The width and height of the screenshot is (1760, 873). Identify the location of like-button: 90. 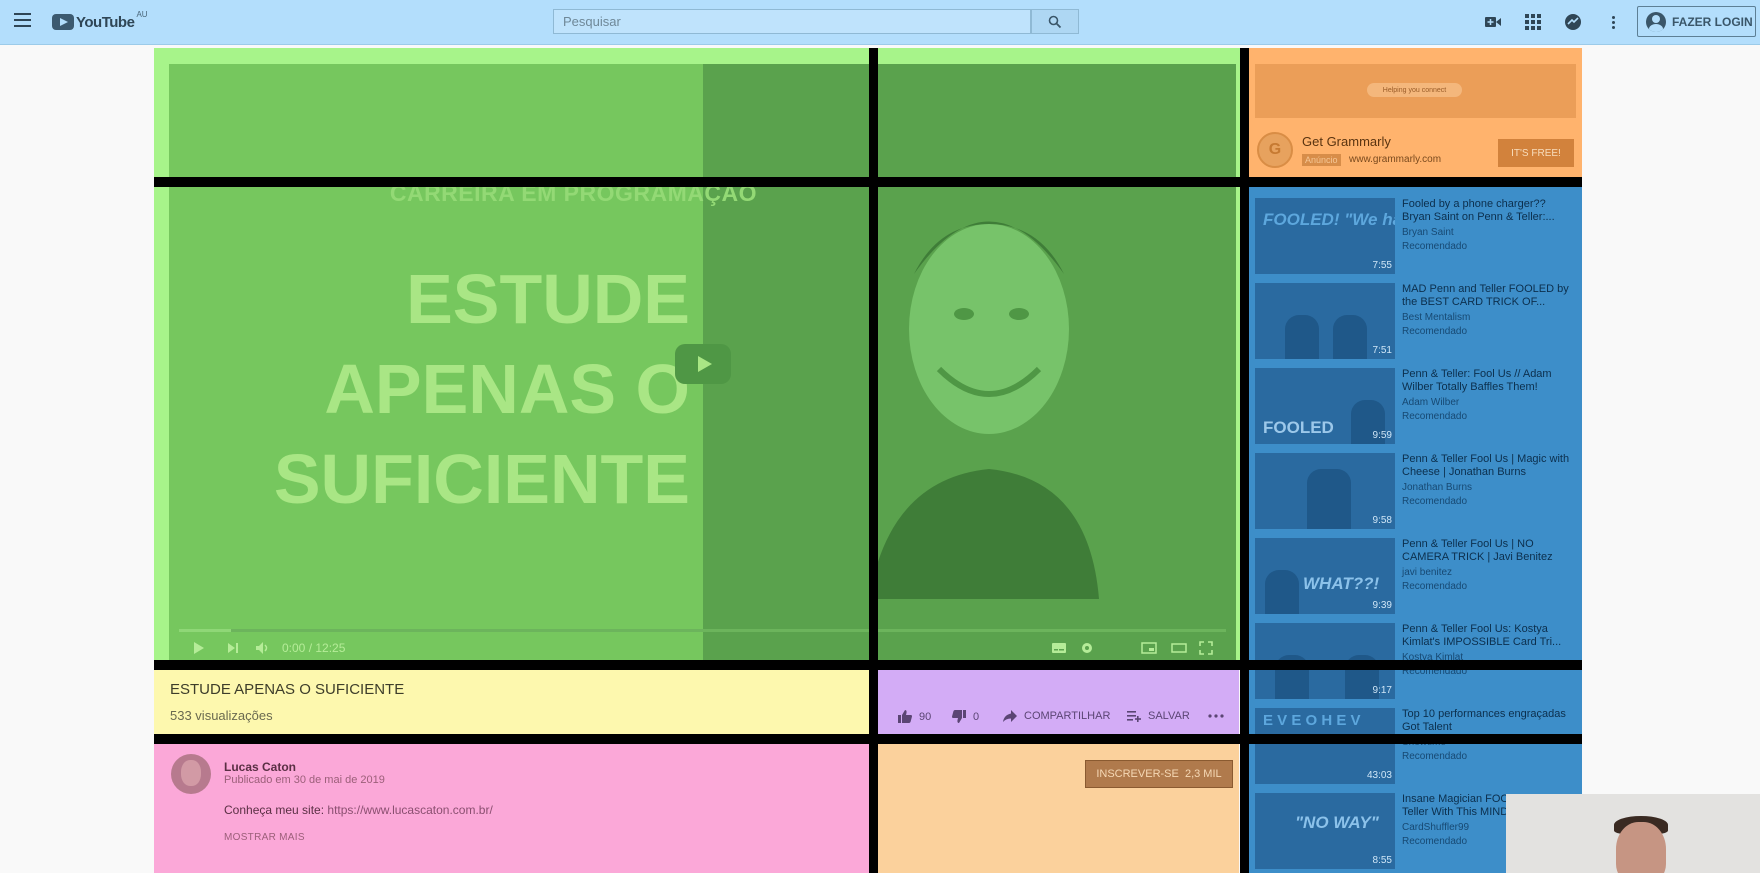
(914, 716).